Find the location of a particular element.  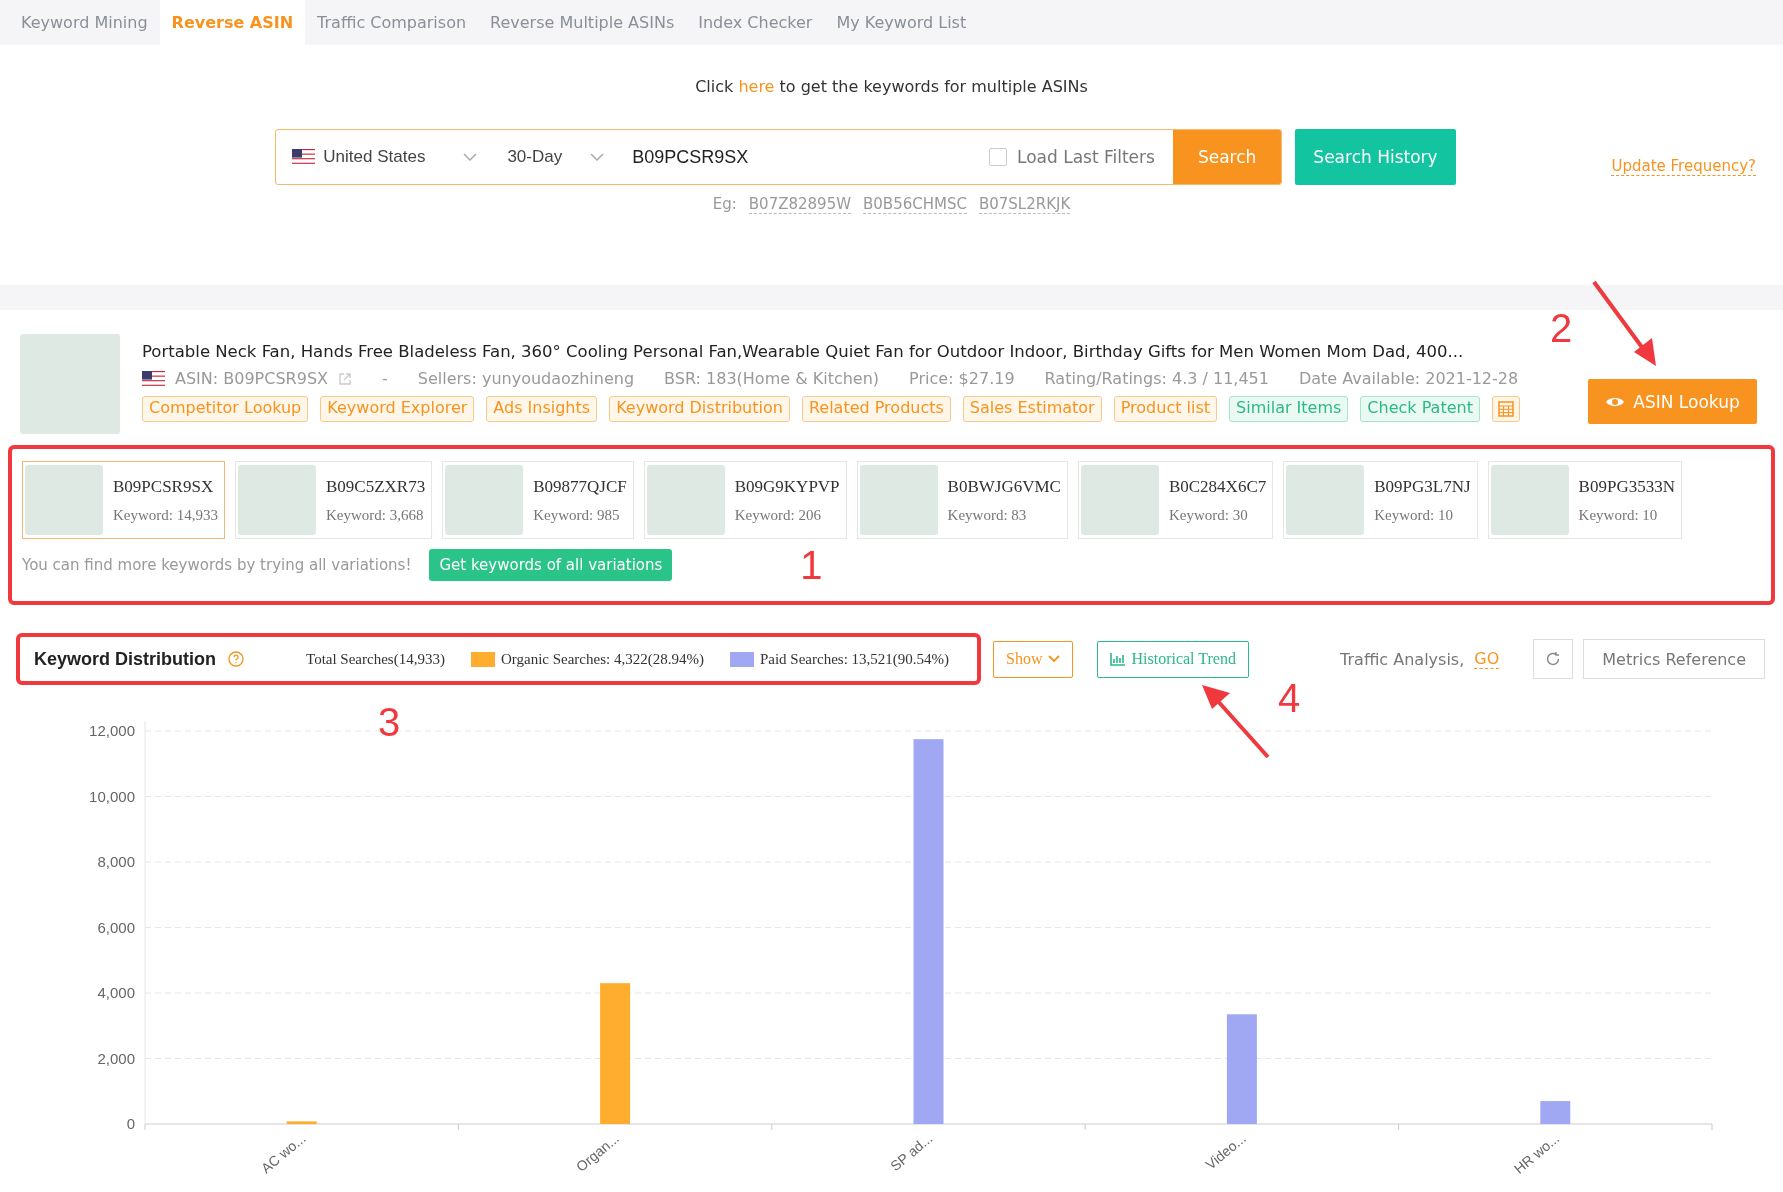

tool-link: Similar Items is located at coordinates (1289, 409).